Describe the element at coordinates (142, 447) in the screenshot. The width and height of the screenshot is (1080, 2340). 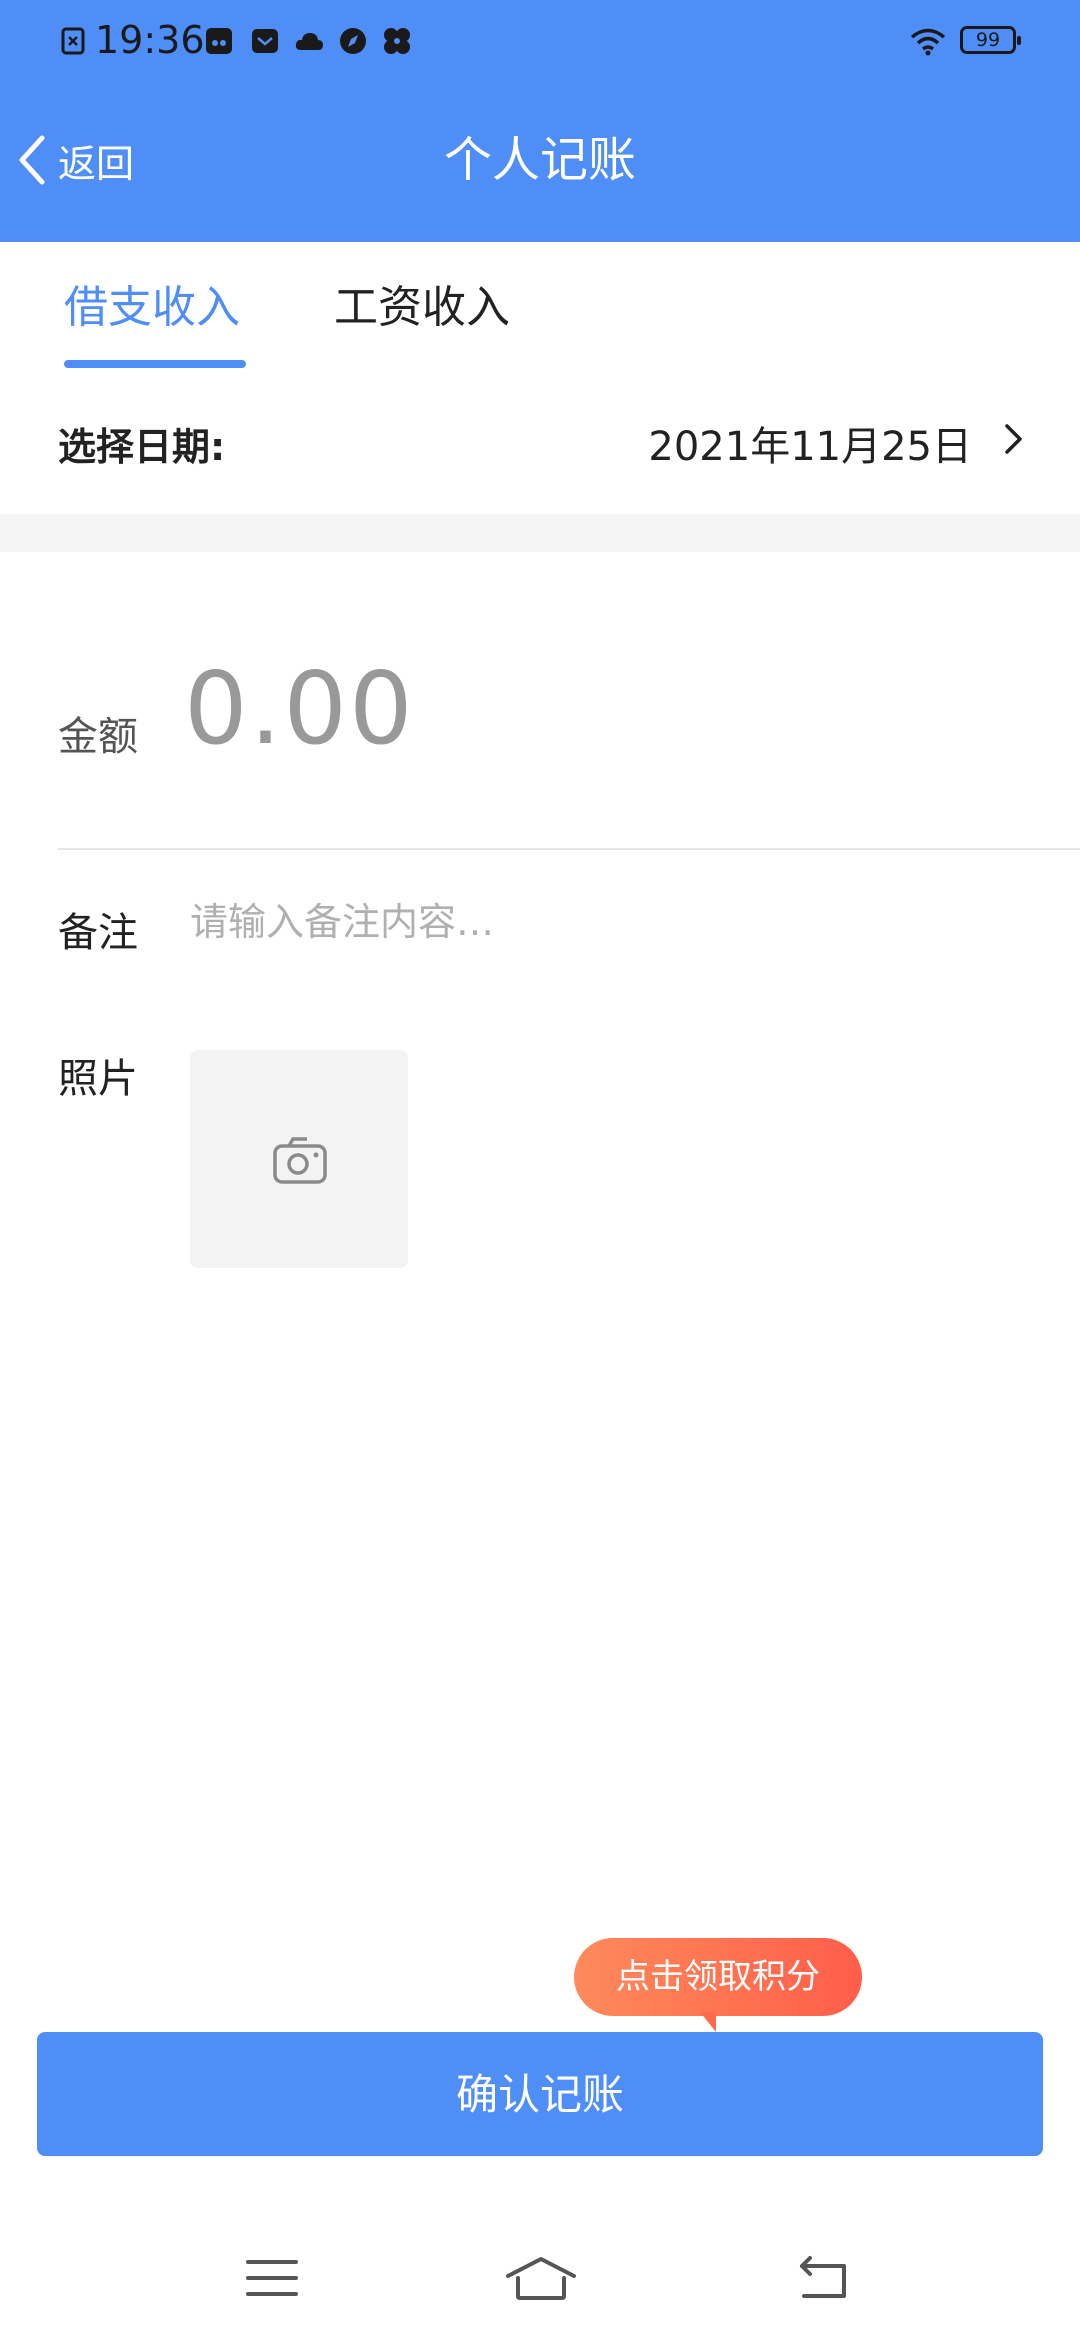
I see `date-label: 选择日期:` at that location.